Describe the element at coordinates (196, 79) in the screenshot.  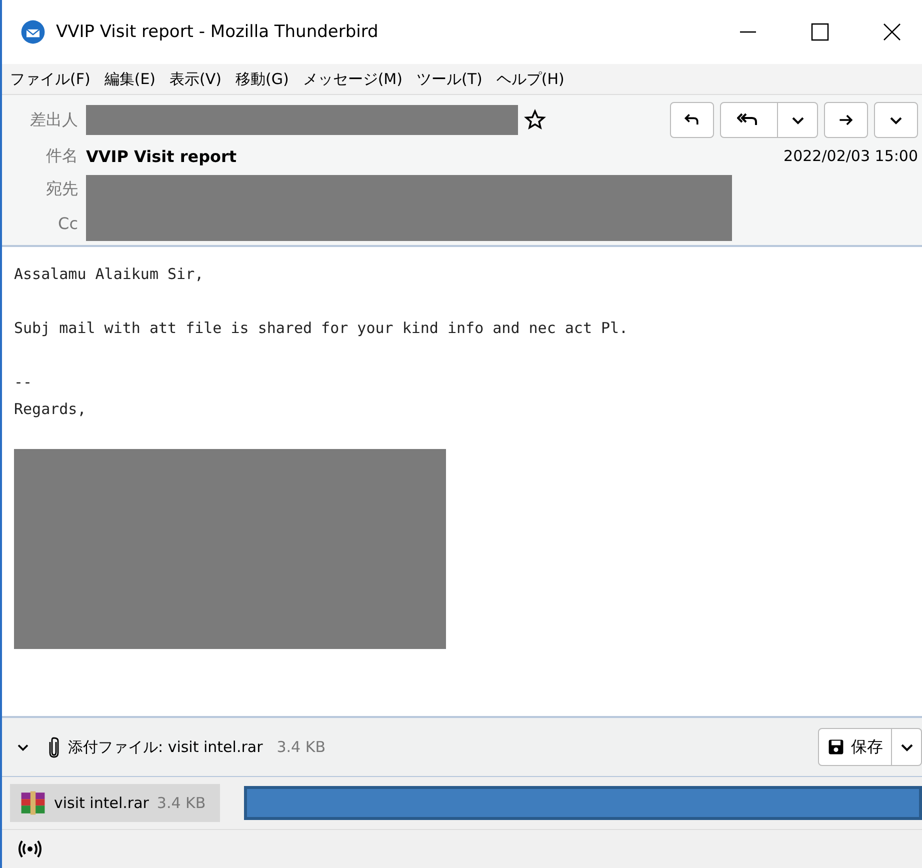
I see `menu-item: 表示(V)` at that location.